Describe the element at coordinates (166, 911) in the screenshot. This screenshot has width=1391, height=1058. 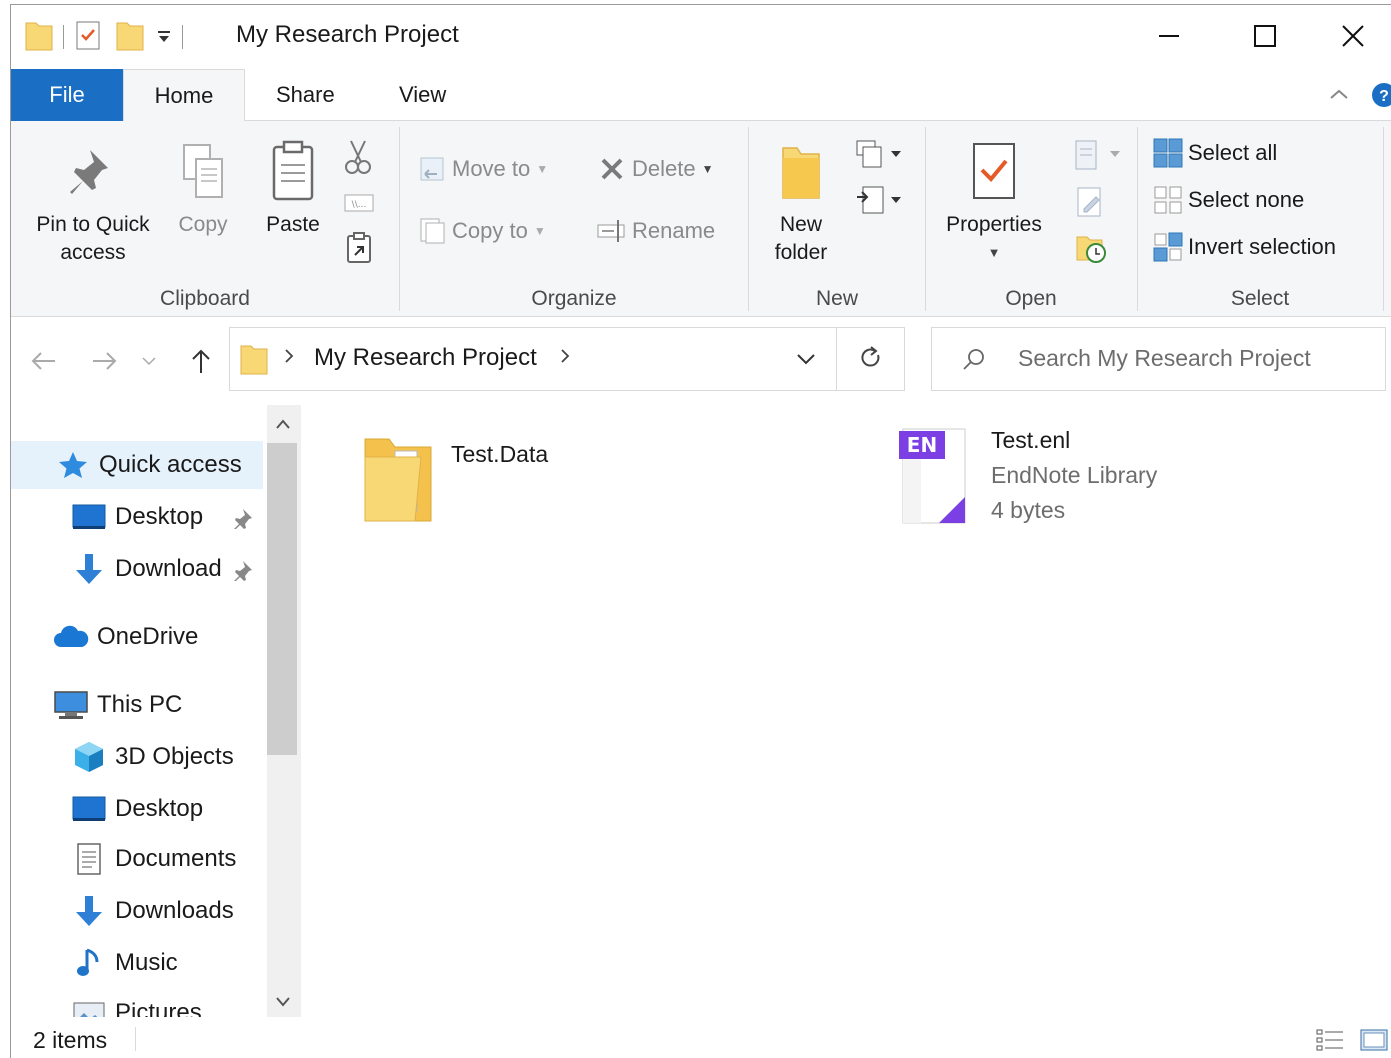
I see `nav-item-downloads: Downloads` at that location.